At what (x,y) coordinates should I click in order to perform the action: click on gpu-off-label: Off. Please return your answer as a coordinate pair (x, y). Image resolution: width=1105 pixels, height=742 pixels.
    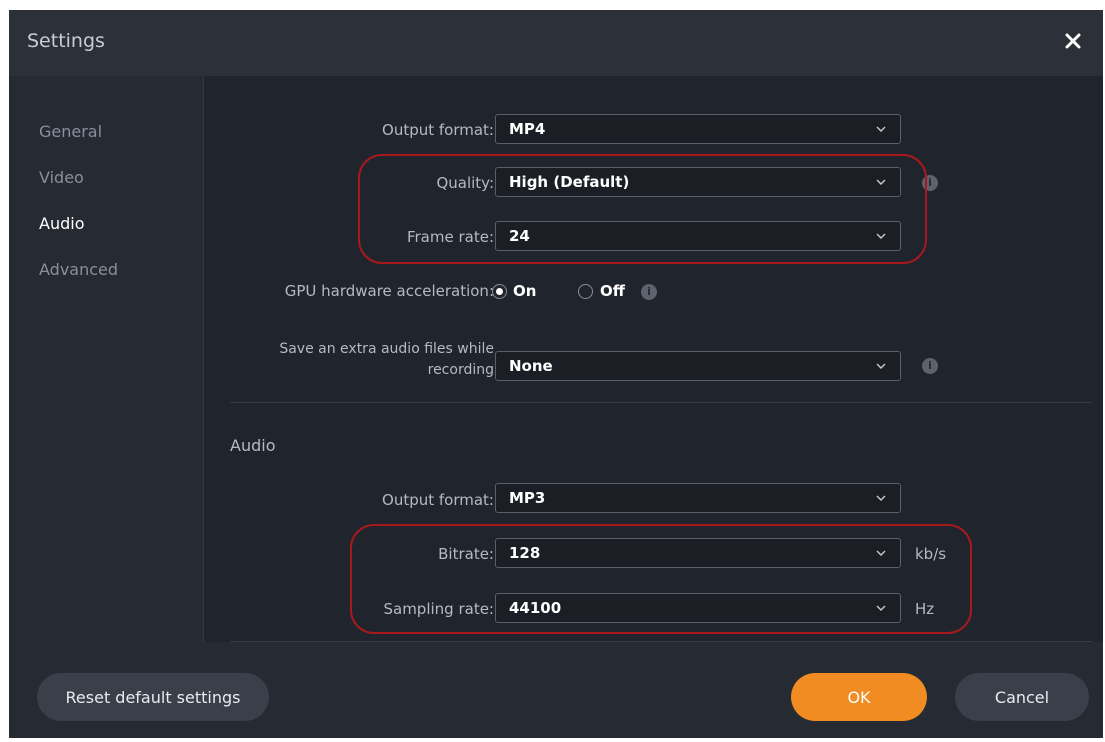
    Looking at the image, I should click on (612, 291).